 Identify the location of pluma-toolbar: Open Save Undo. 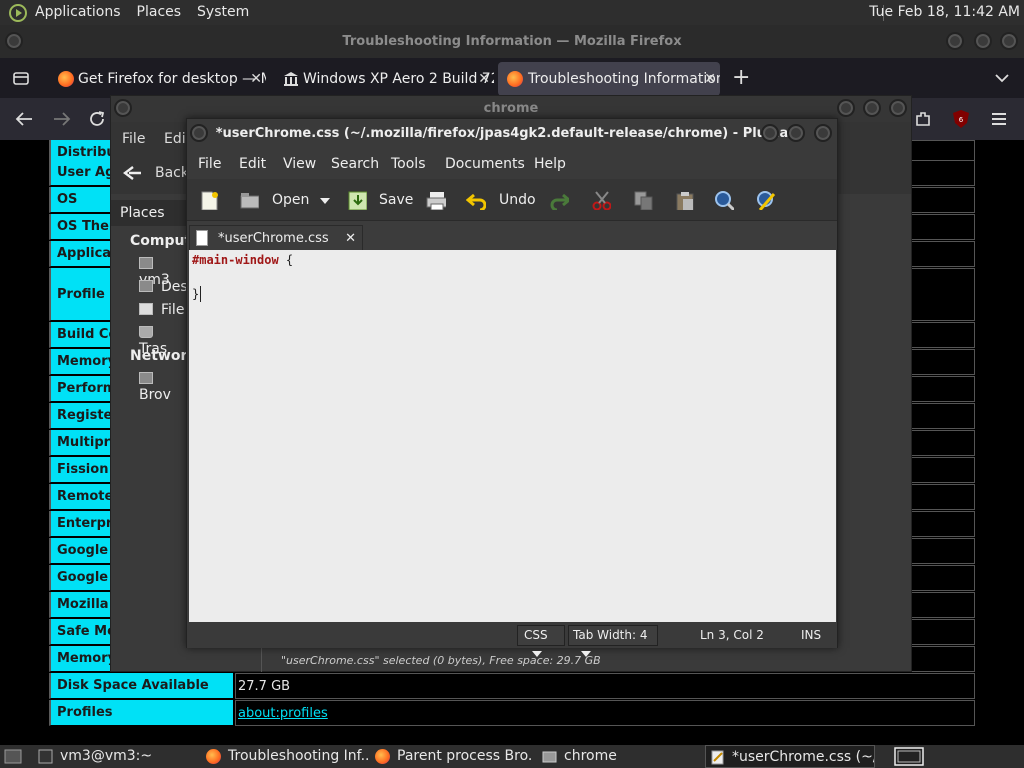
(512, 200).